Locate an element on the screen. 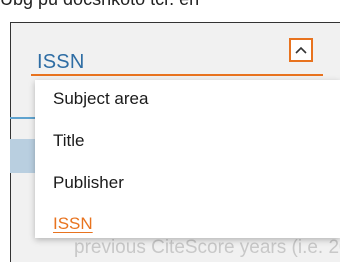 Image resolution: width=340 pixels, height=262 pixels. background-caption: Ubg pu docsnkoto tcr. en is located at coordinates (170, 5).